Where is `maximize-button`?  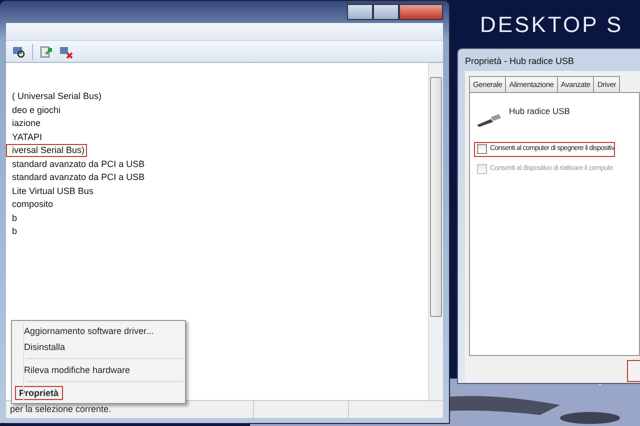 maximize-button is located at coordinates (386, 12).